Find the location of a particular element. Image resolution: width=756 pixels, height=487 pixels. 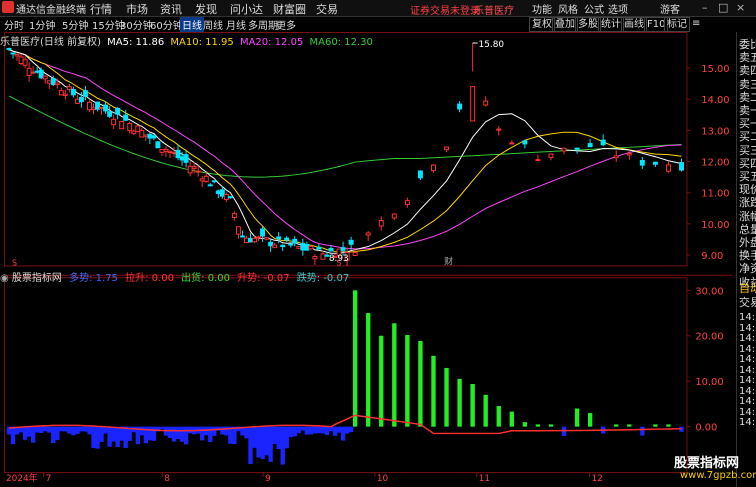

menu-news: 资讯 is located at coordinates (171, 9).